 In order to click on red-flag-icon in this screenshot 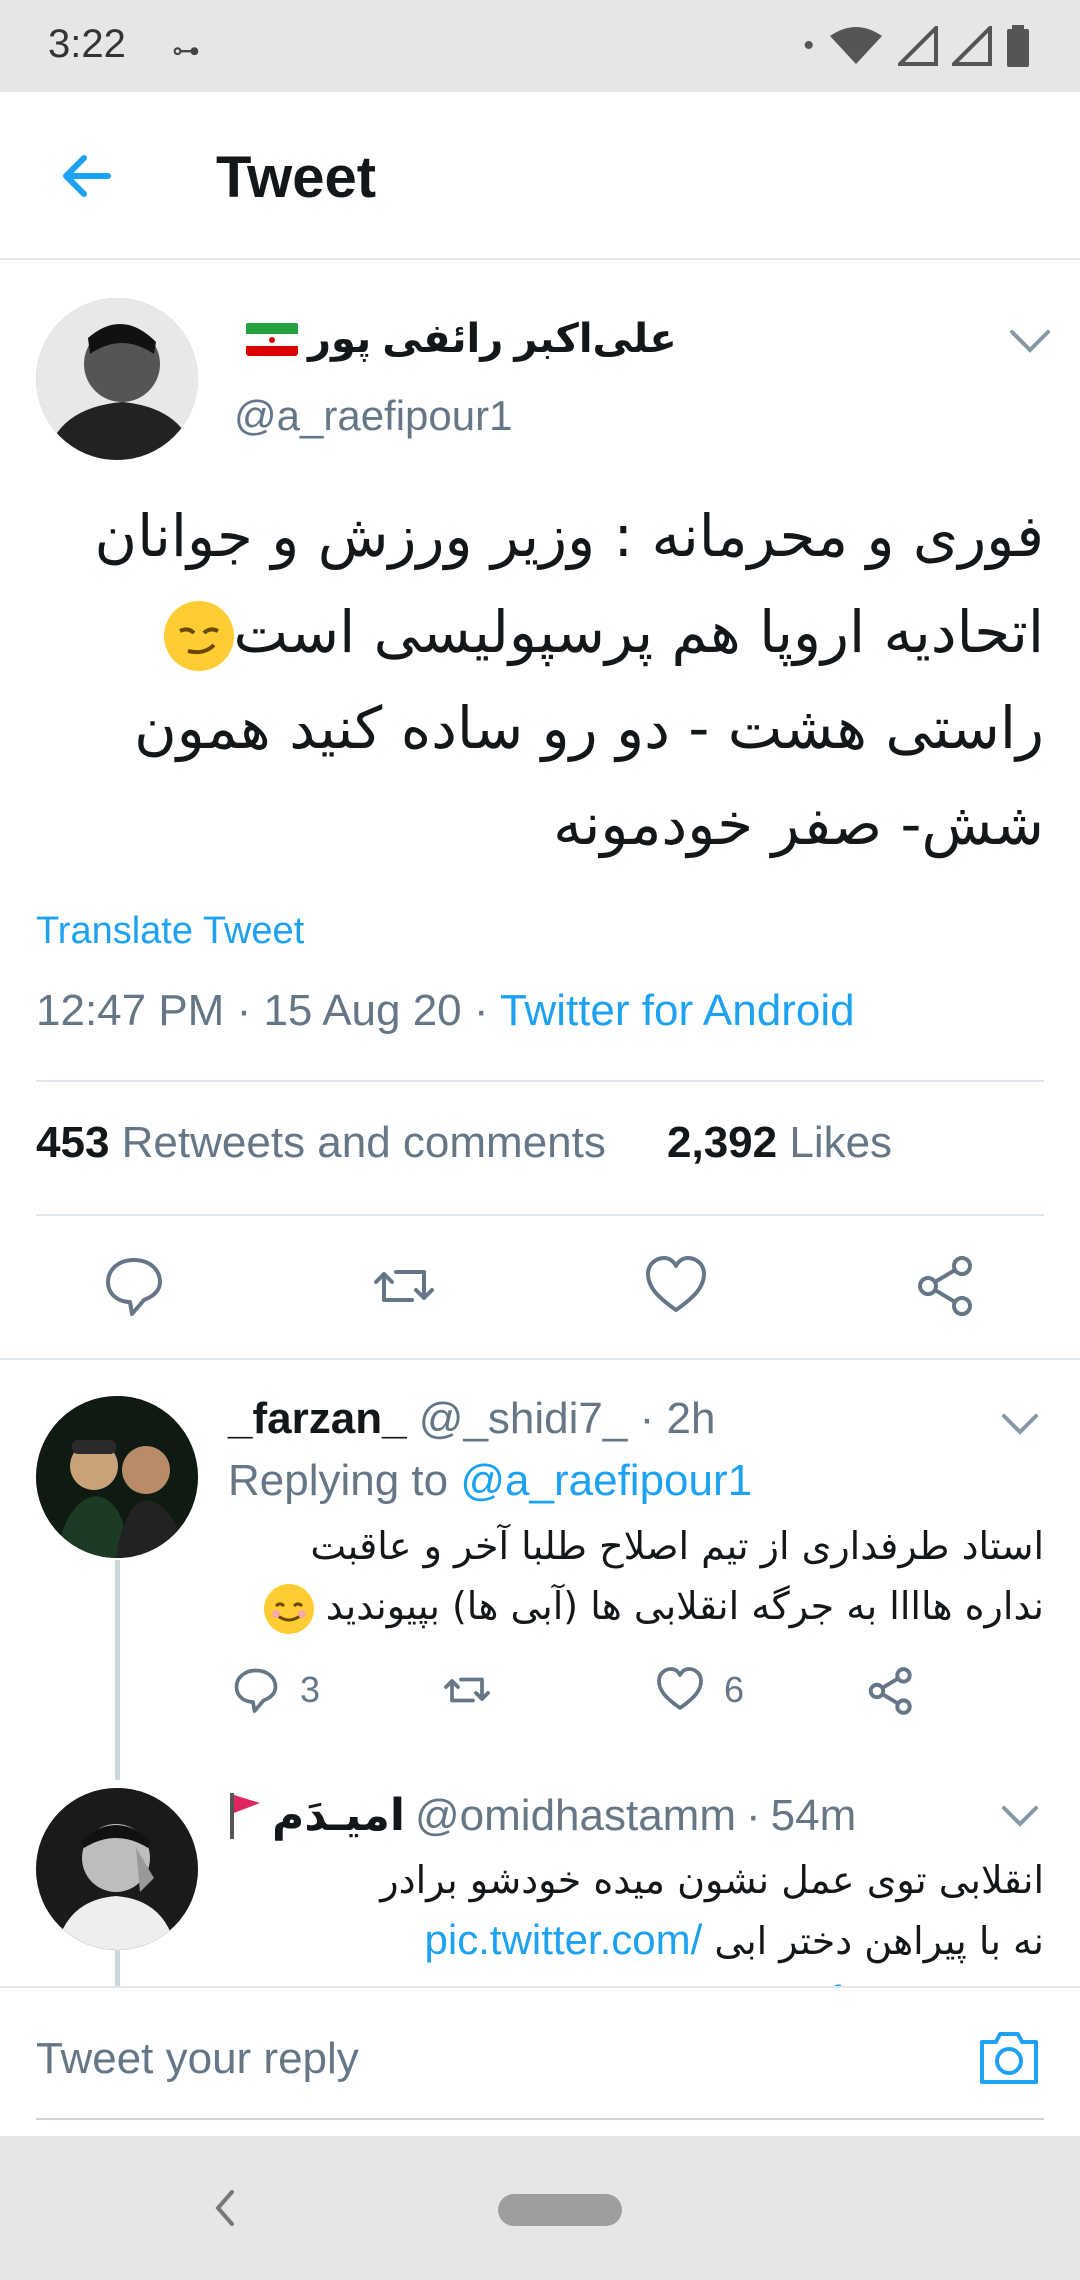, I will do `click(245, 1815)`.